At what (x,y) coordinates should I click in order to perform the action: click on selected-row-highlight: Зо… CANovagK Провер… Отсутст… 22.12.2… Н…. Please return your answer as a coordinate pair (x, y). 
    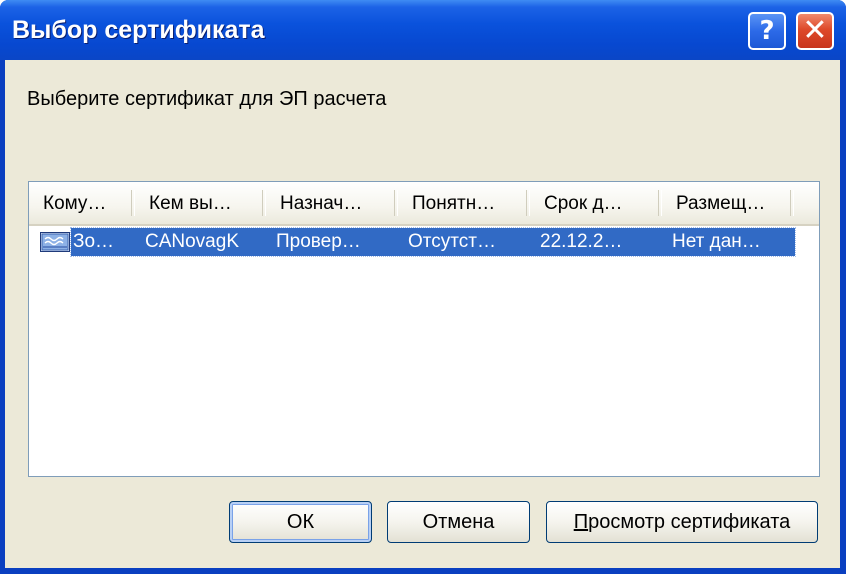
    Looking at the image, I should click on (433, 242).